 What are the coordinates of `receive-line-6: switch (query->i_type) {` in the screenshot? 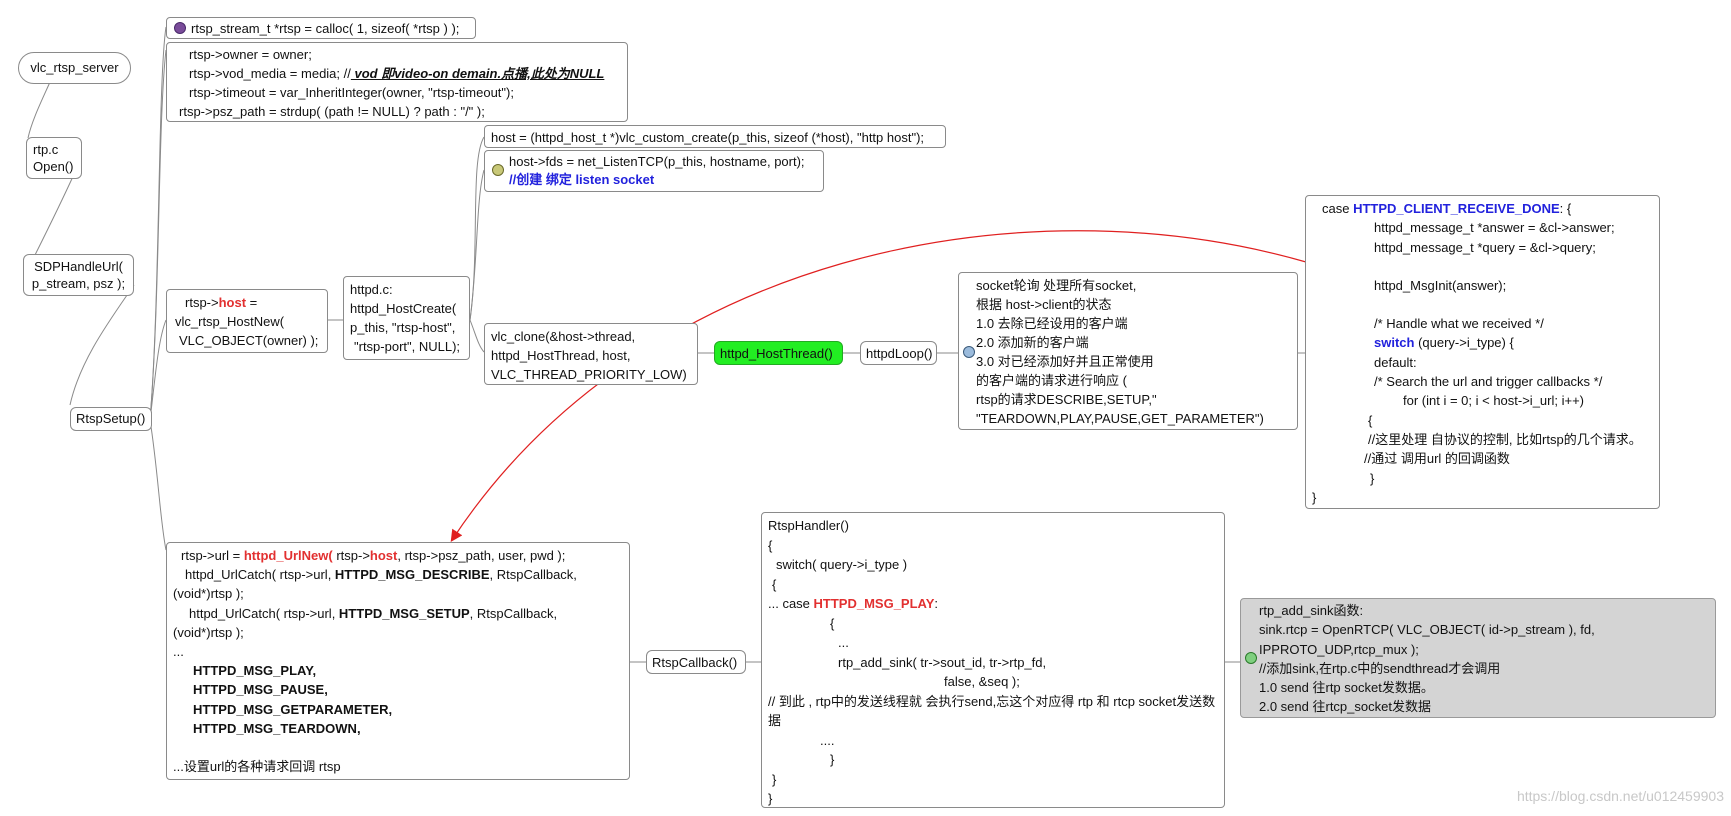 It's located at (1482, 342).